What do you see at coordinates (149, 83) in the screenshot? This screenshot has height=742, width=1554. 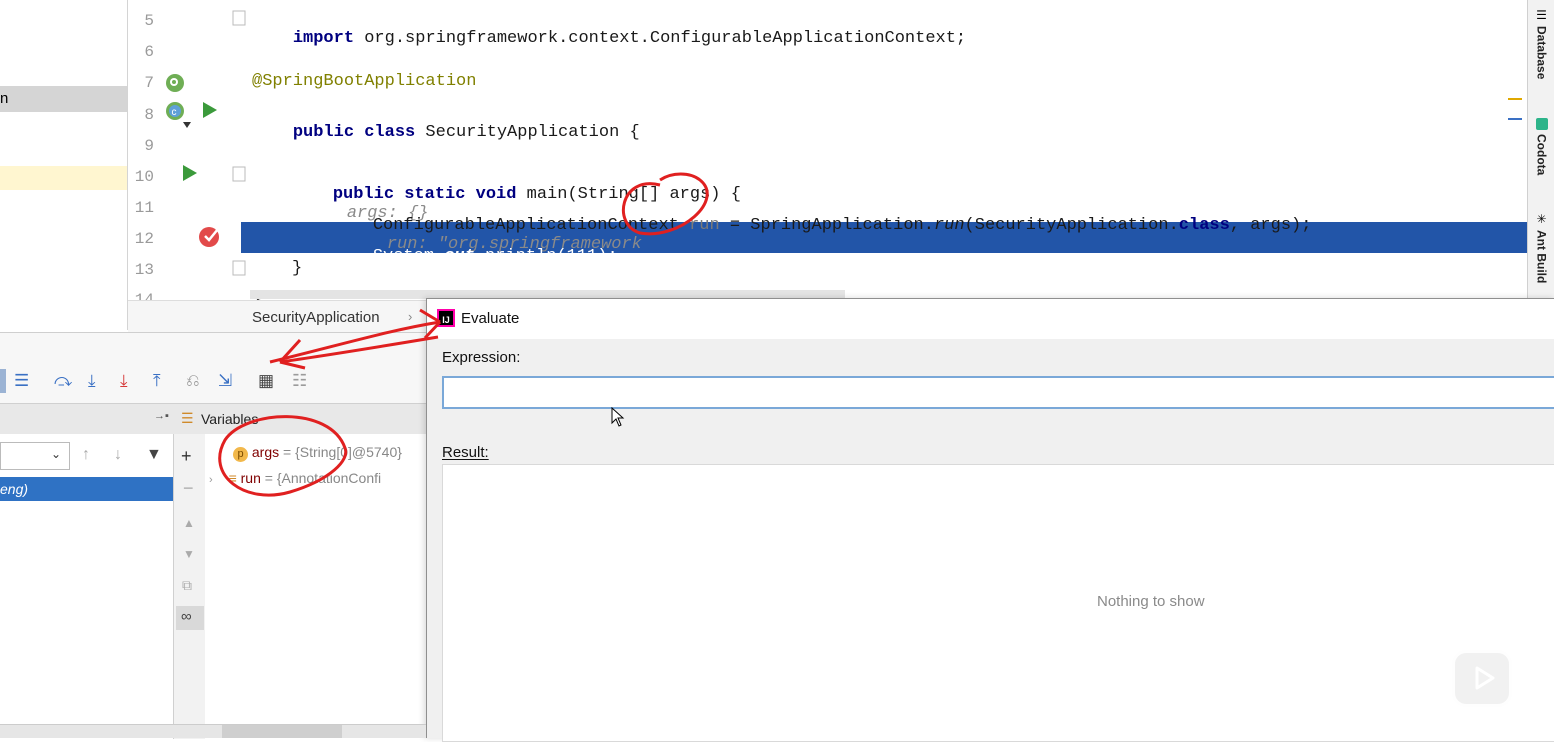 I see `line-number: 7` at bounding box center [149, 83].